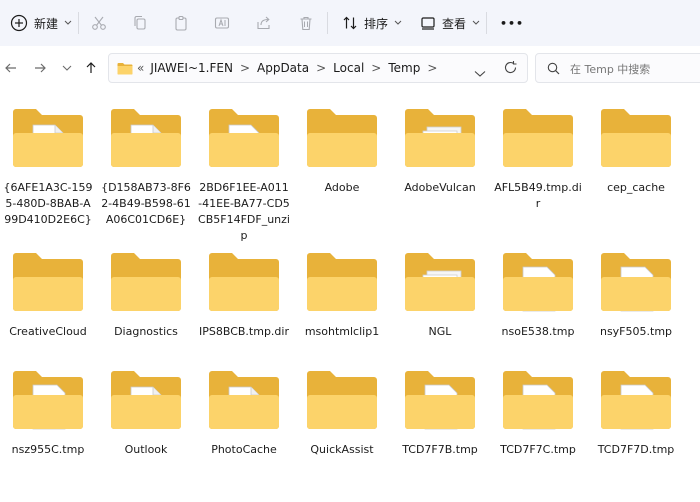  Describe the element at coordinates (48, 170) in the screenshot. I see `folder-item: {6AFE1A3C-1595-480D-8BAB-A99D410D2E6C}` at that location.